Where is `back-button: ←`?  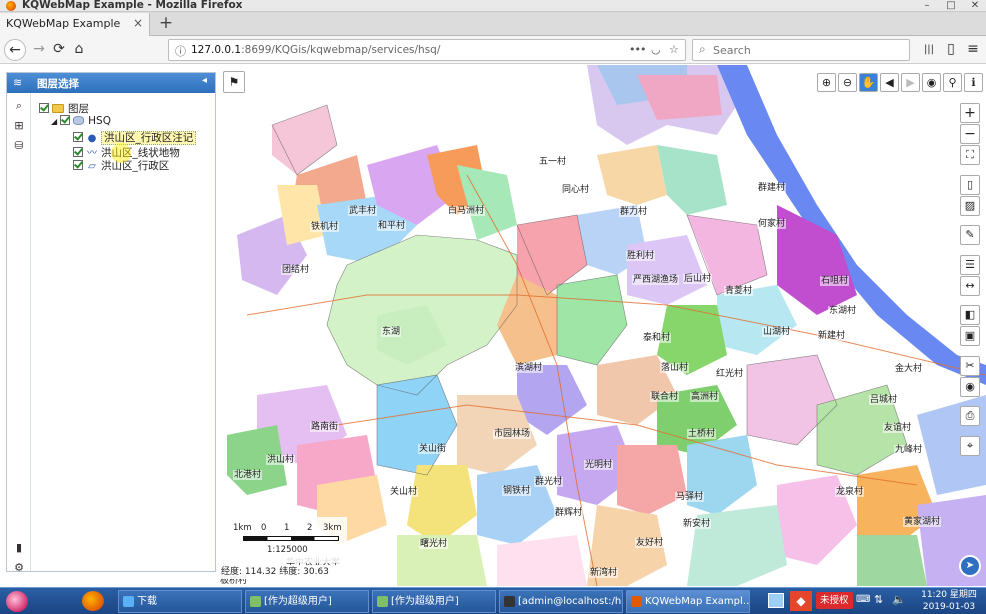
back-button: ← is located at coordinates (15, 50).